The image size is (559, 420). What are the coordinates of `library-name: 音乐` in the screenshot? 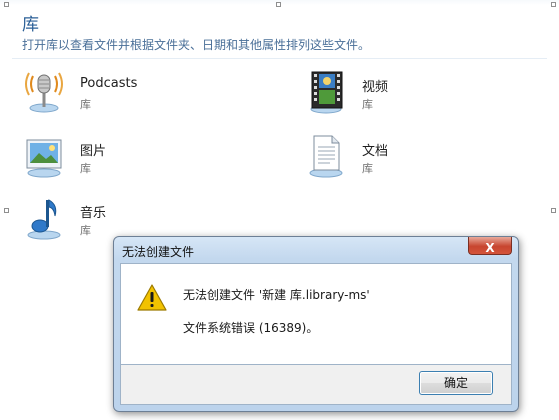 It's located at (93, 213).